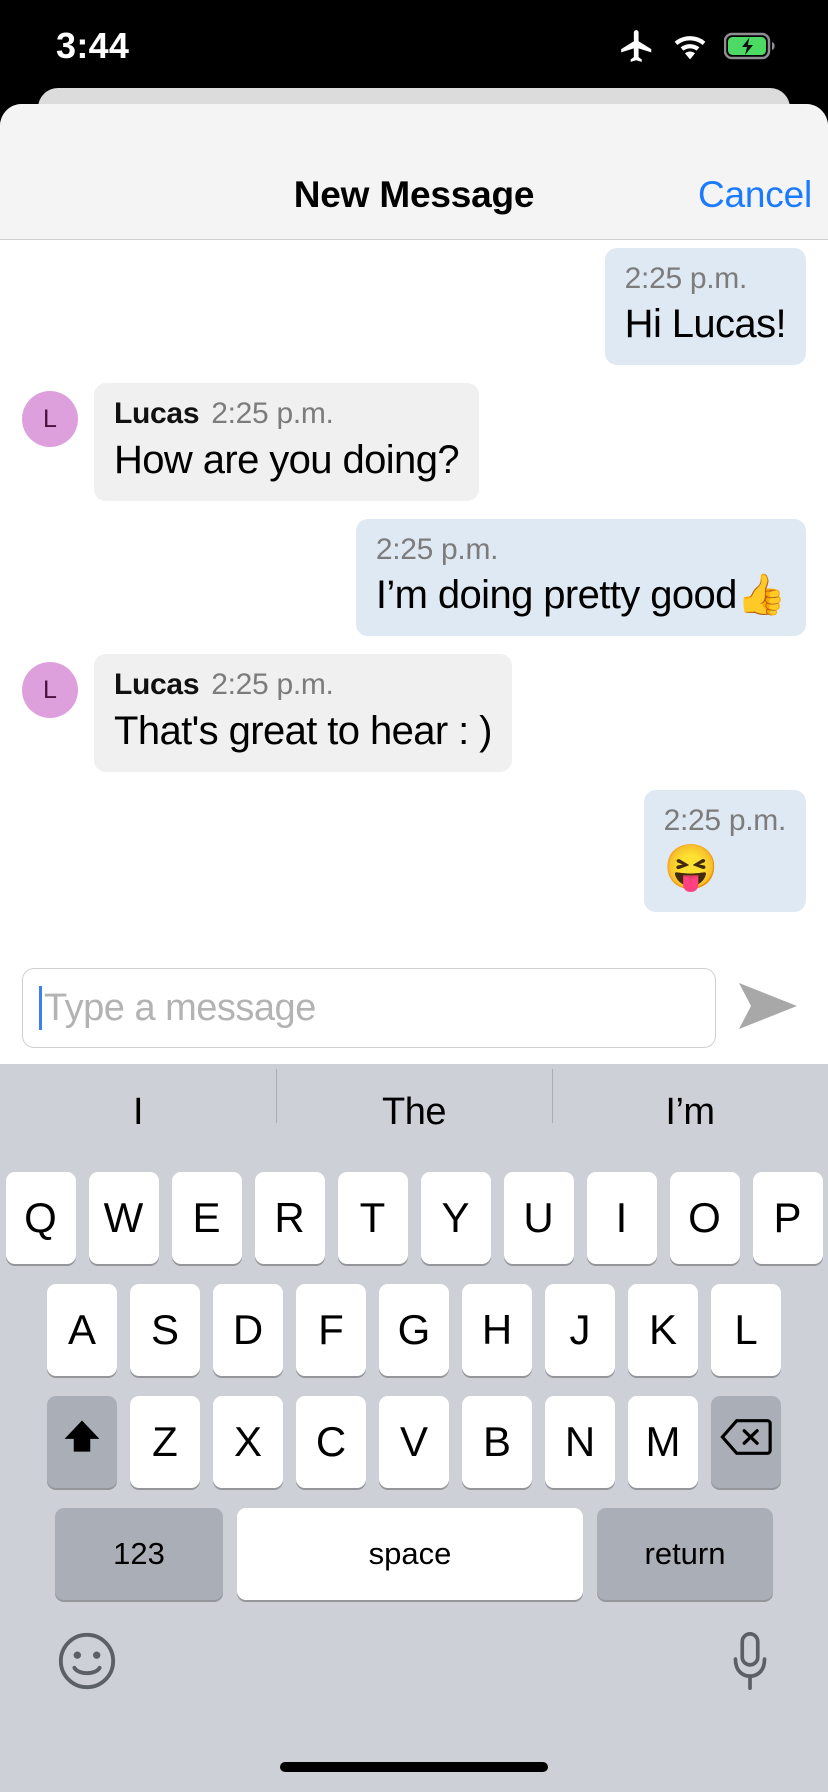 Image resolution: width=828 pixels, height=1792 pixels. What do you see at coordinates (685, 1554) in the screenshot?
I see `return-key: return` at bounding box center [685, 1554].